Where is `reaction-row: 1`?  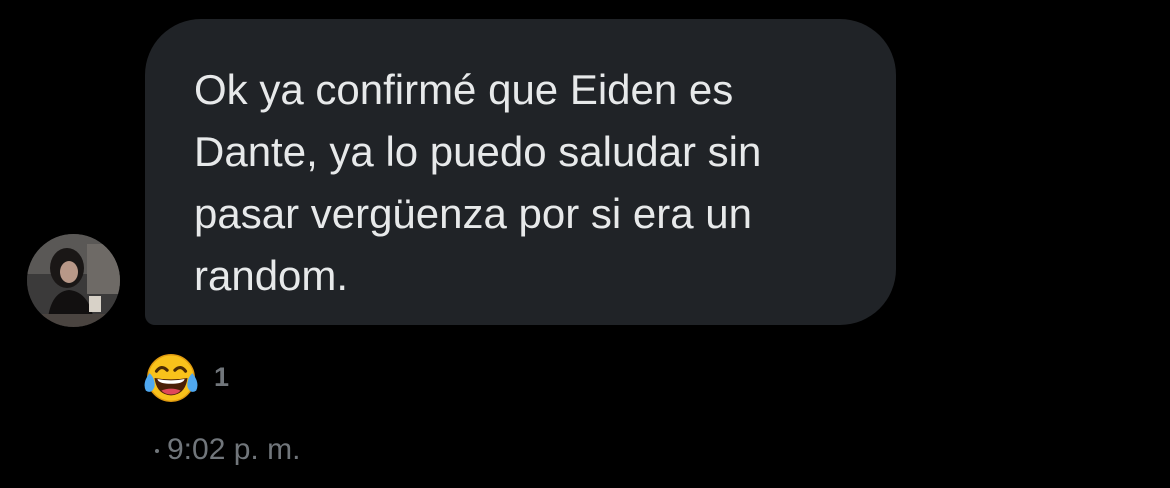 reaction-row: 1 is located at coordinates (184, 377).